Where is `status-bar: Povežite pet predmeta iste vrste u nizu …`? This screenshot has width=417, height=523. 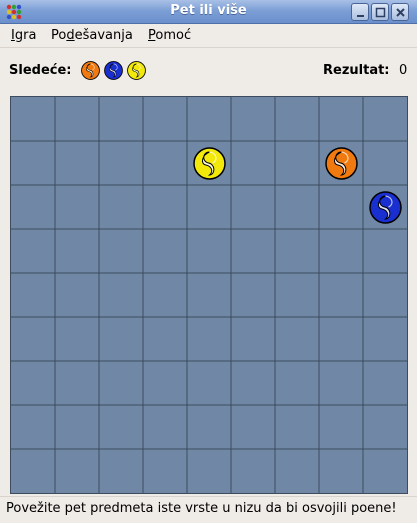 status-bar: Povežite pet predmeta iste vrste u nizu … is located at coordinates (208, 509).